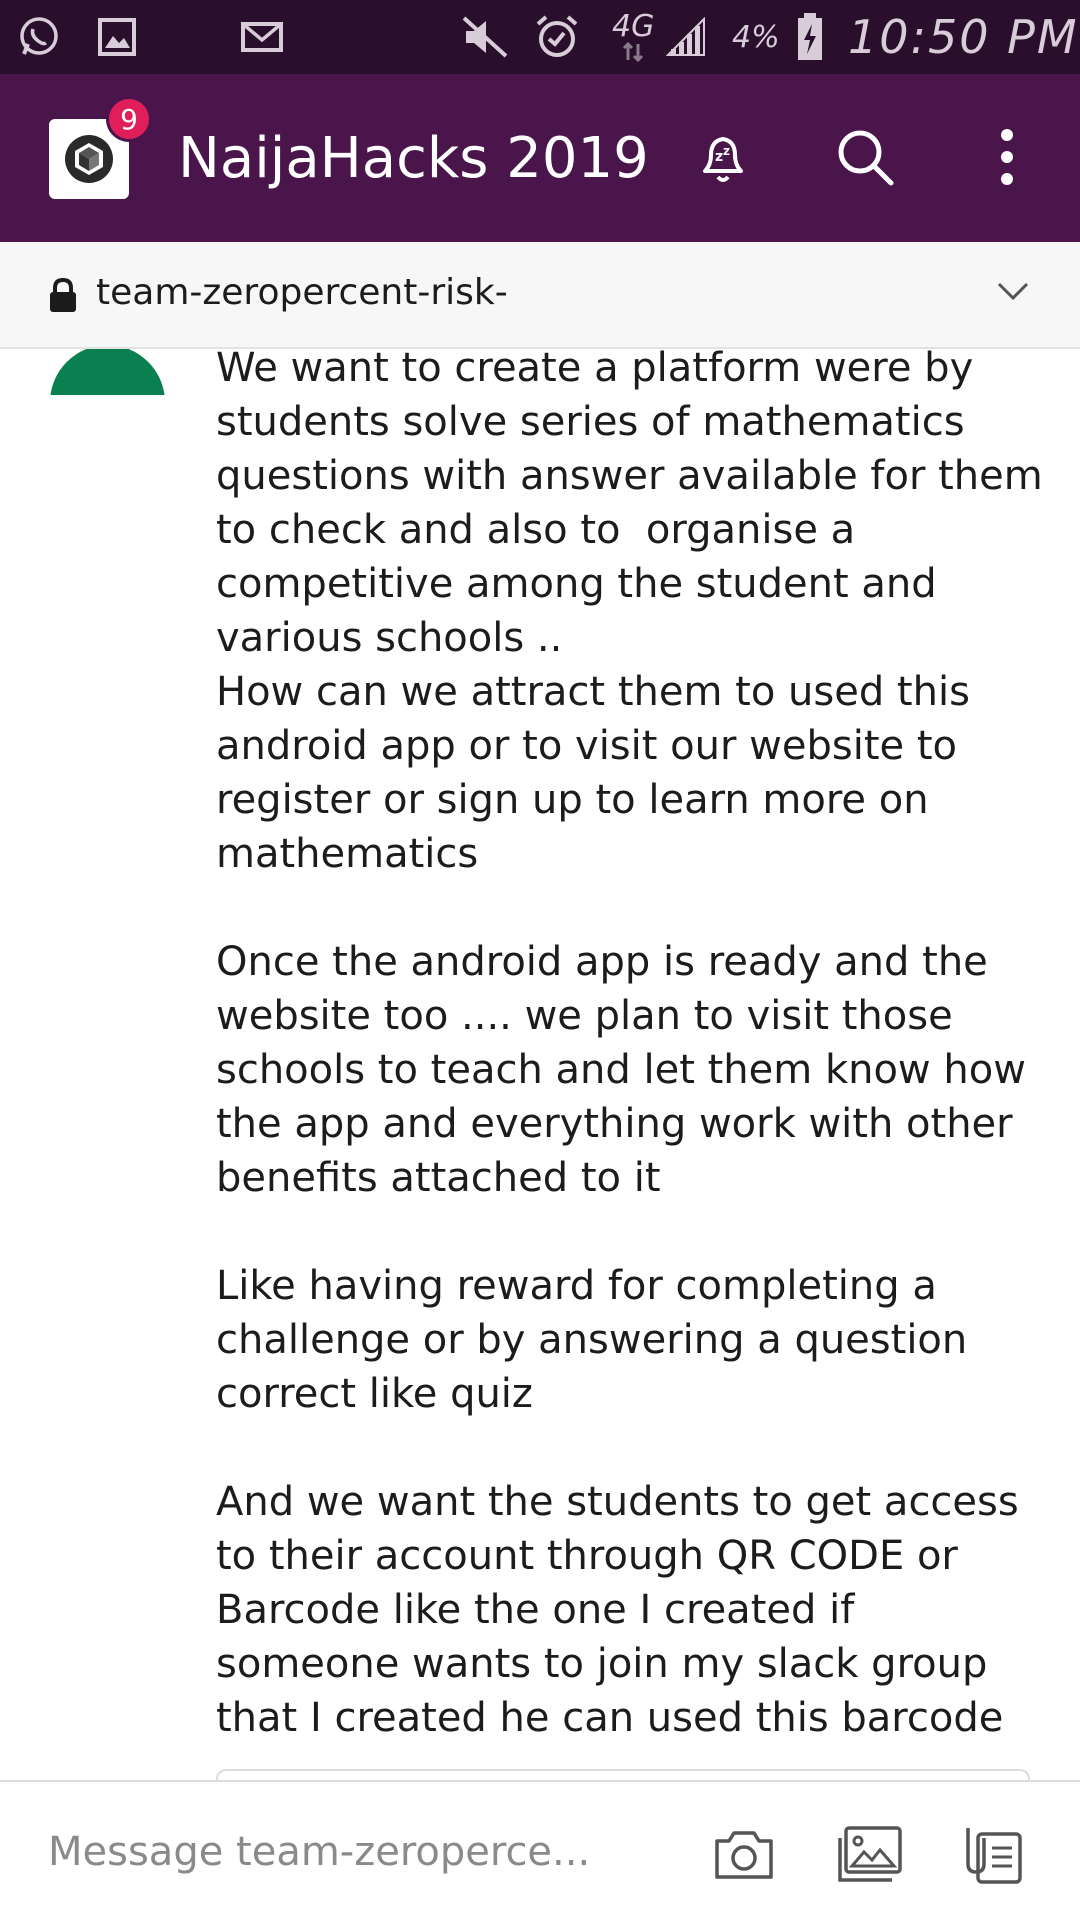 The image size is (1080, 1920). I want to click on channel-name: team-zeropercent-risk-, so click(302, 292).